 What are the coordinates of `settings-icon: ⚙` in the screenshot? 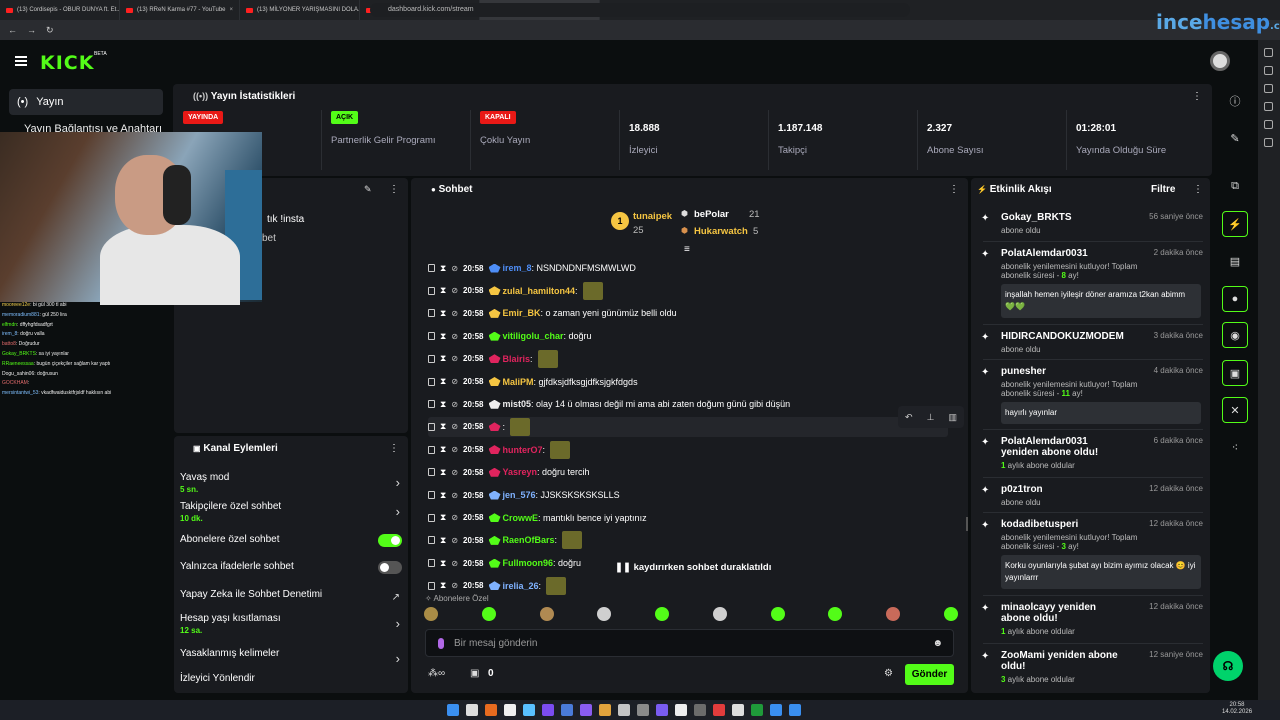 It's located at (888, 673).